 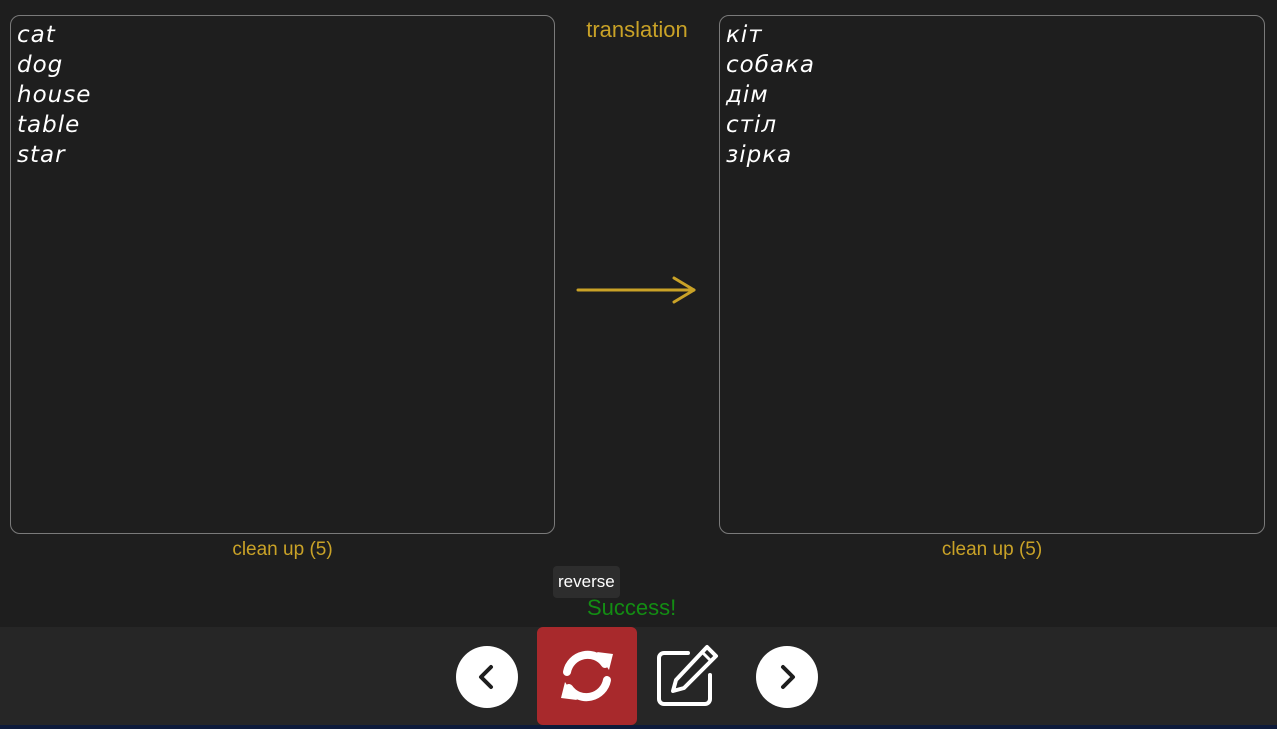 I want to click on edit-icon, so click(x=687, y=675).